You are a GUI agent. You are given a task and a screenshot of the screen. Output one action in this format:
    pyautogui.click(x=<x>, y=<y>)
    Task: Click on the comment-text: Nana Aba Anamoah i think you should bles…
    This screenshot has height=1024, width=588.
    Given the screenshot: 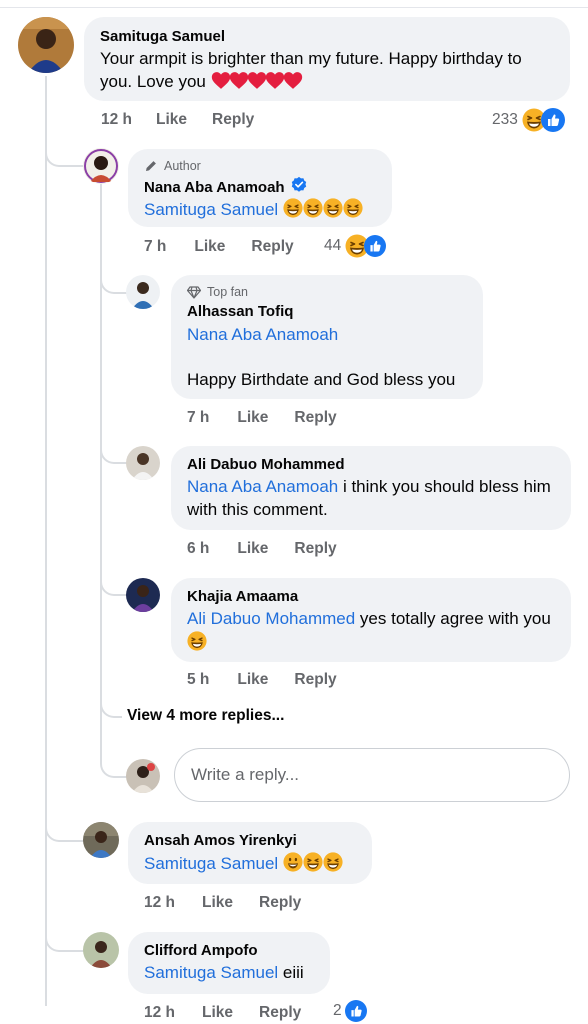 What is the action you would take?
    pyautogui.click(x=369, y=498)
    